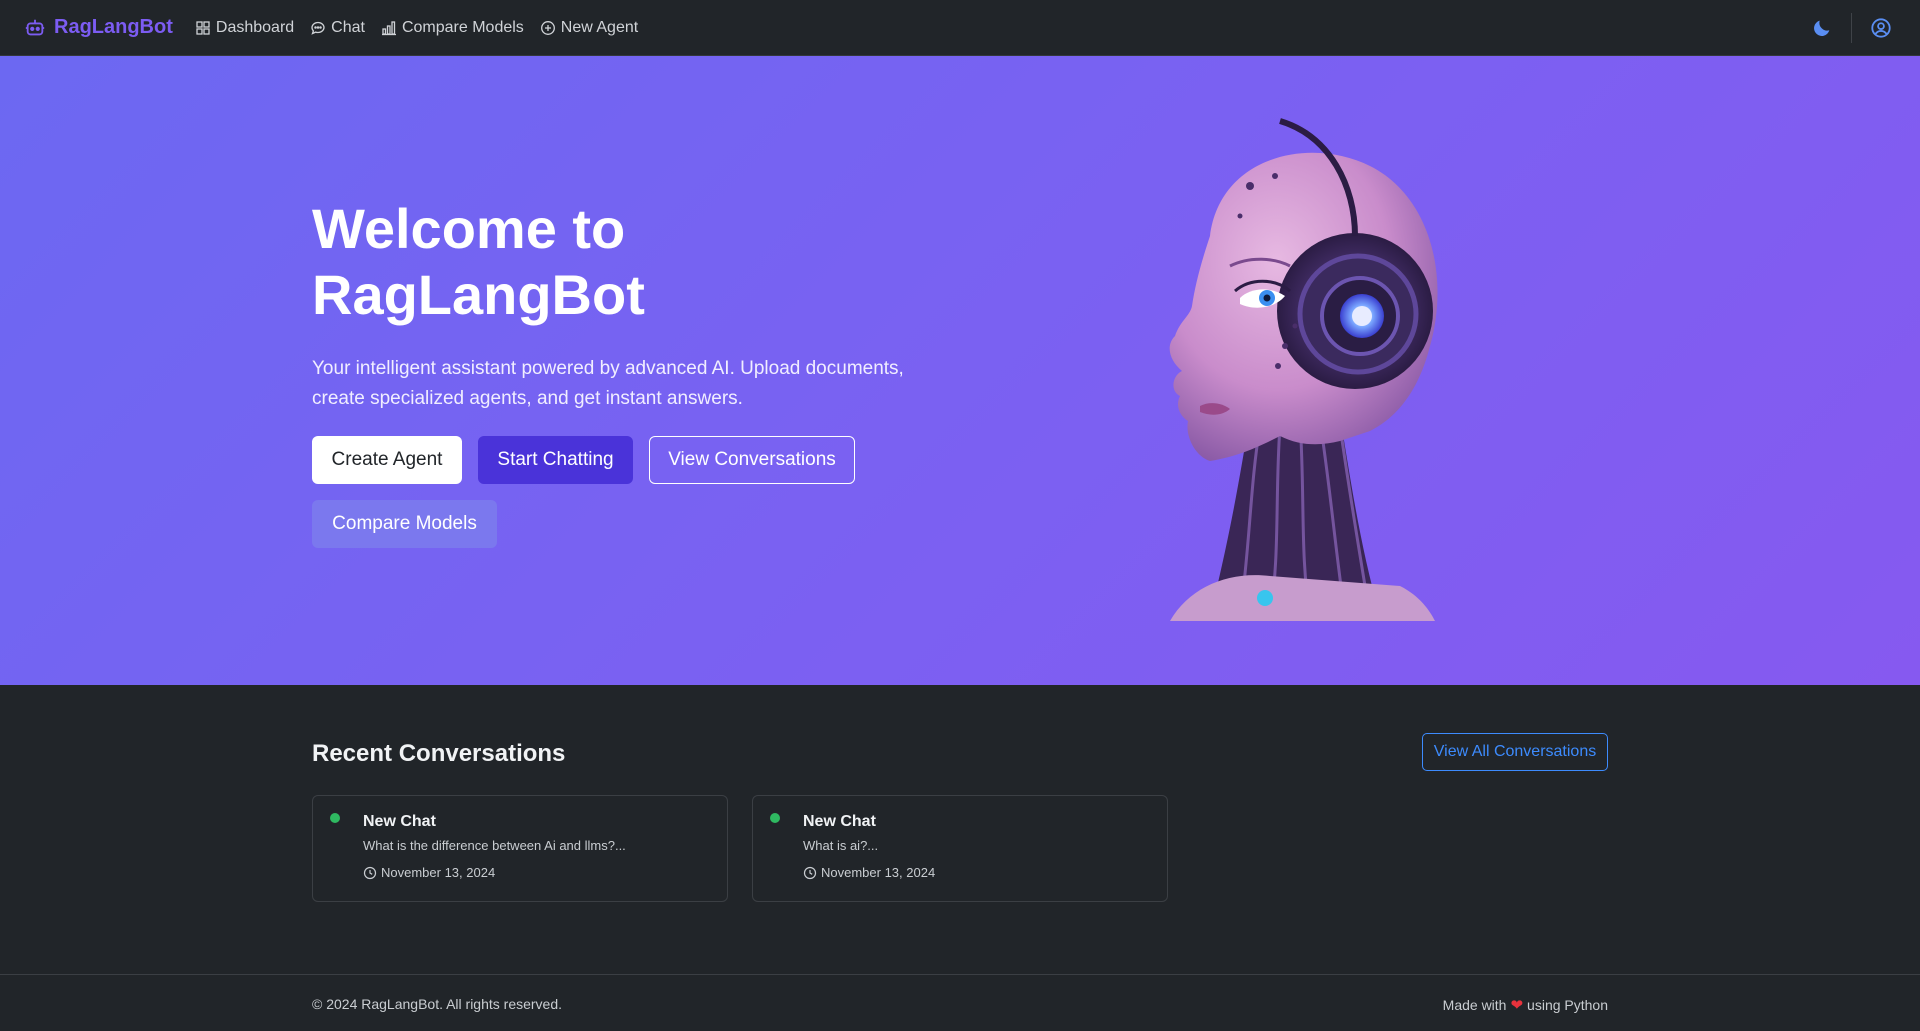 This screenshot has width=1920, height=1031. Describe the element at coordinates (203, 27) in the screenshot. I see `grid-icon` at that location.